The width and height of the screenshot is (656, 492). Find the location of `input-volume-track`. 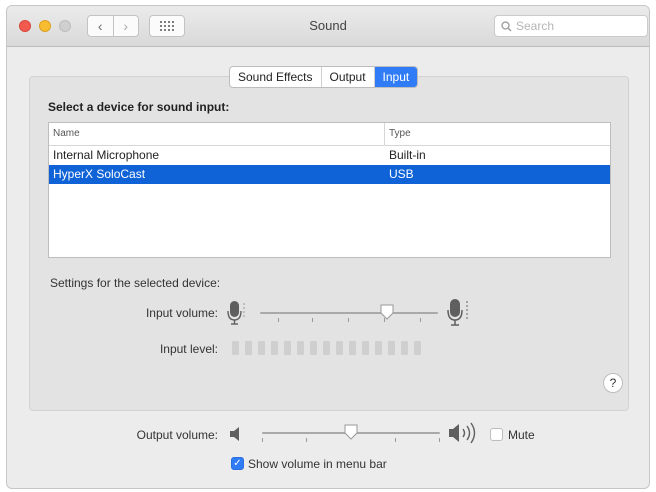

input-volume-track is located at coordinates (349, 313).